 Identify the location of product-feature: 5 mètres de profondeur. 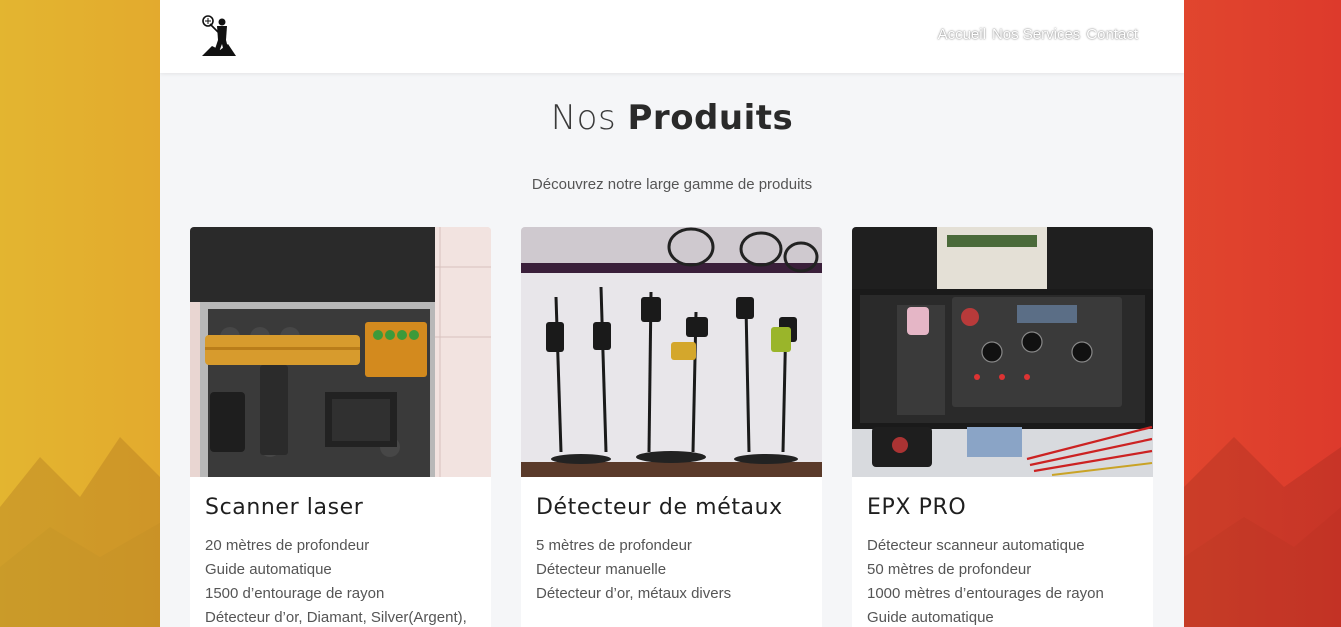
(614, 545).